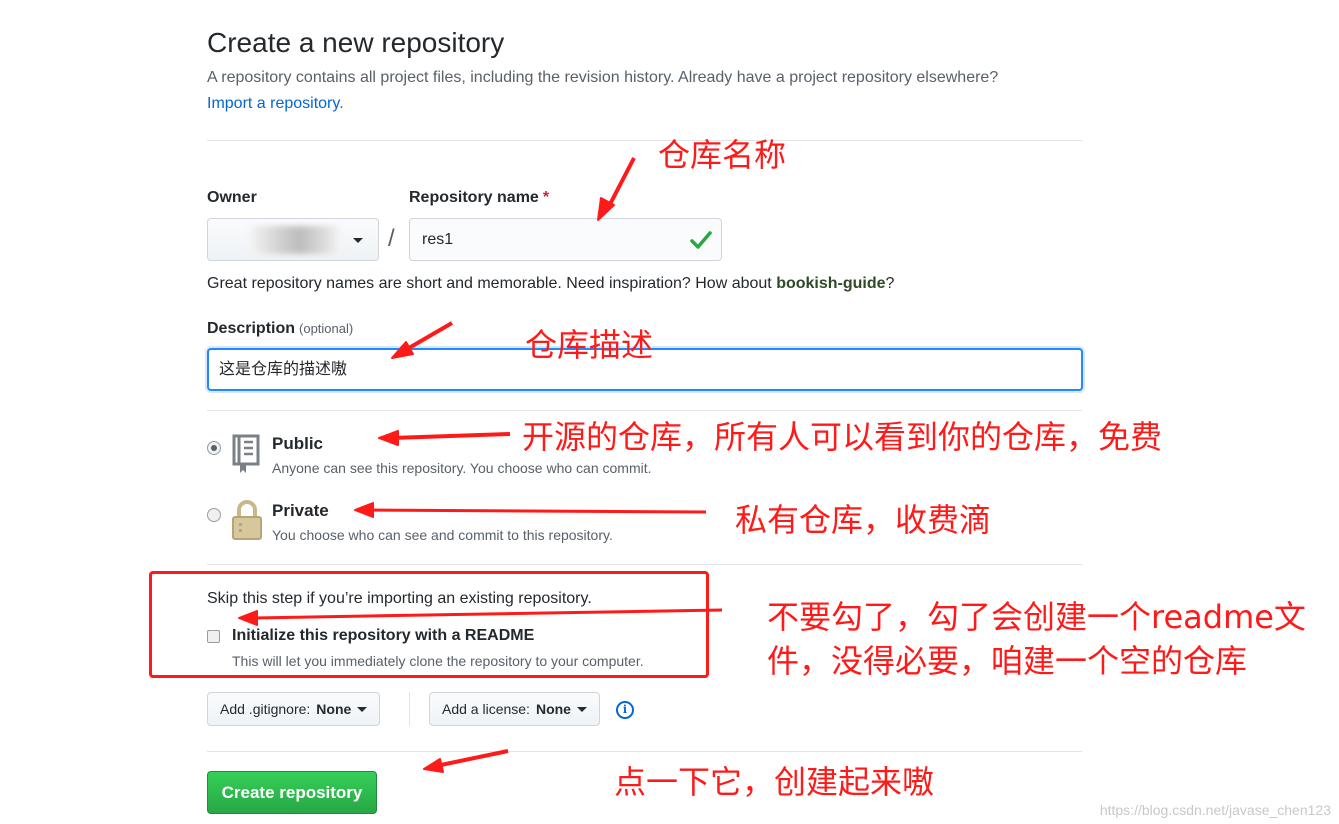 Image resolution: width=1339 pixels, height=824 pixels. Describe the element at coordinates (292, 792) in the screenshot. I see `create-repository-button: Create repository` at that location.